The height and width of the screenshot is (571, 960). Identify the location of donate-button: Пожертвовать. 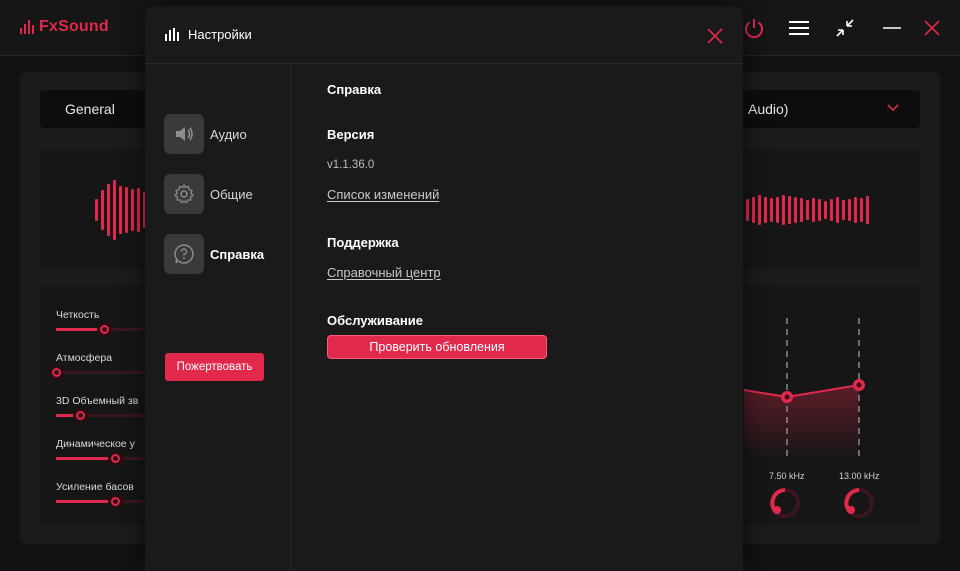
(214, 367).